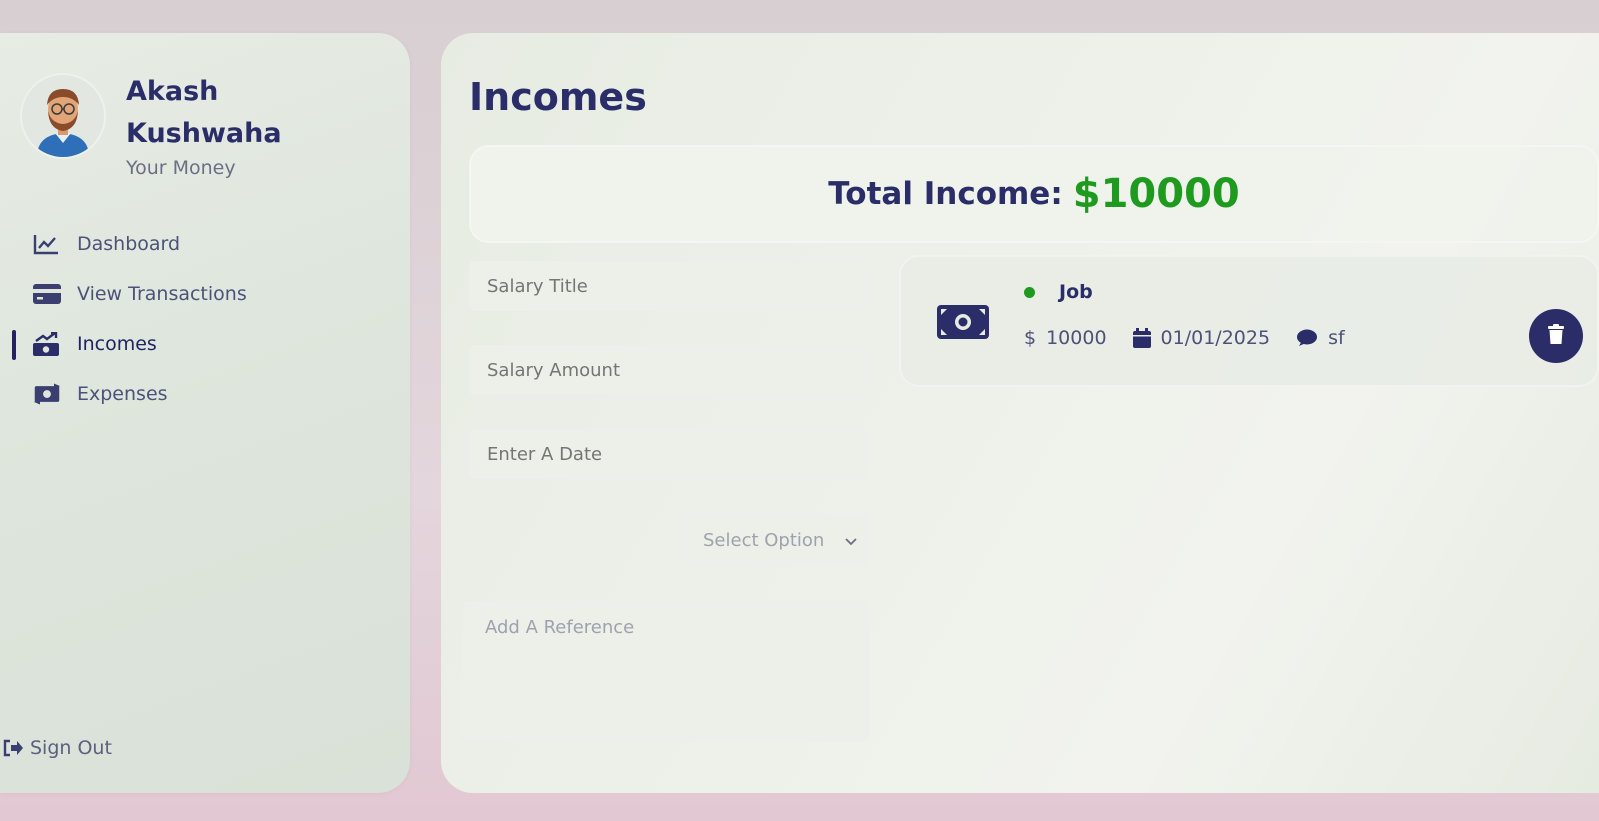  I want to click on nav-item-transactions: View Transactions, so click(205, 294).